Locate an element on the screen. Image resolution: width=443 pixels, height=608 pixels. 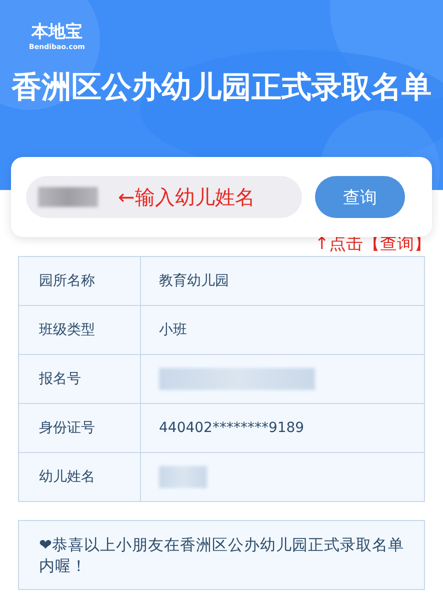
congratulation-text: ❤恭喜以上小朋友在香洲区公办幼儿园正式录取名单内喔！ is located at coordinates (221, 556).